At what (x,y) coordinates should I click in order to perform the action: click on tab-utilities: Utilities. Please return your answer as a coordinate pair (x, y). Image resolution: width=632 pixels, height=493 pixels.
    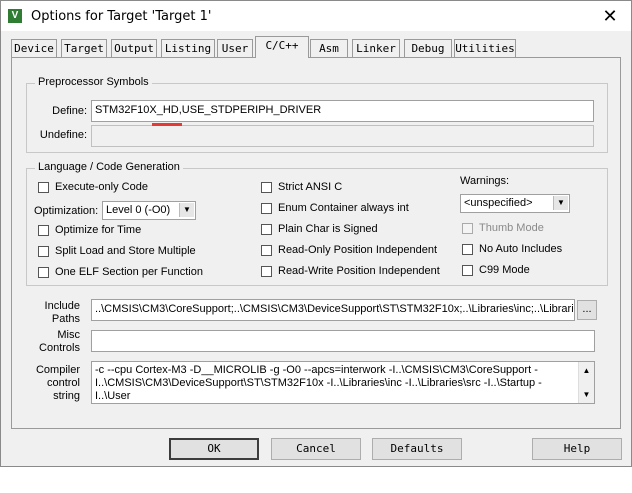
    Looking at the image, I should click on (485, 48).